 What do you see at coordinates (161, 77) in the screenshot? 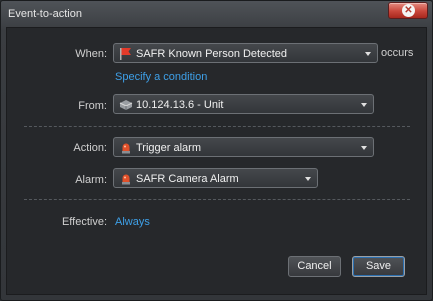
I see `specify-condition-link: Specify a condition` at bounding box center [161, 77].